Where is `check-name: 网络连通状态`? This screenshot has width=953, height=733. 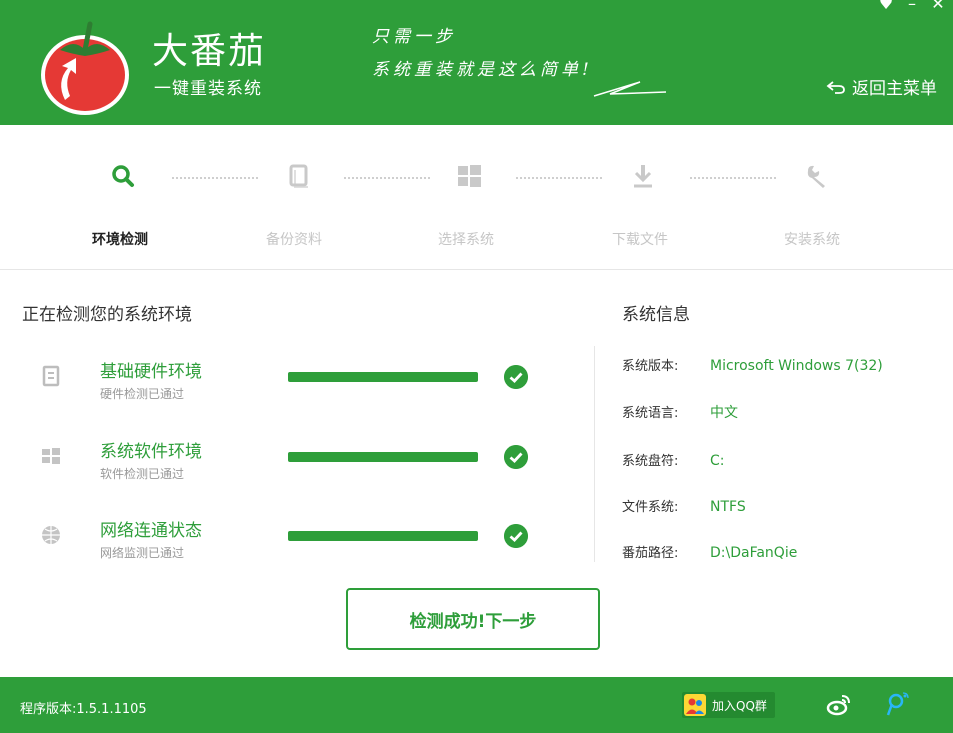
check-name: 网络连通状态 is located at coordinates (151, 531).